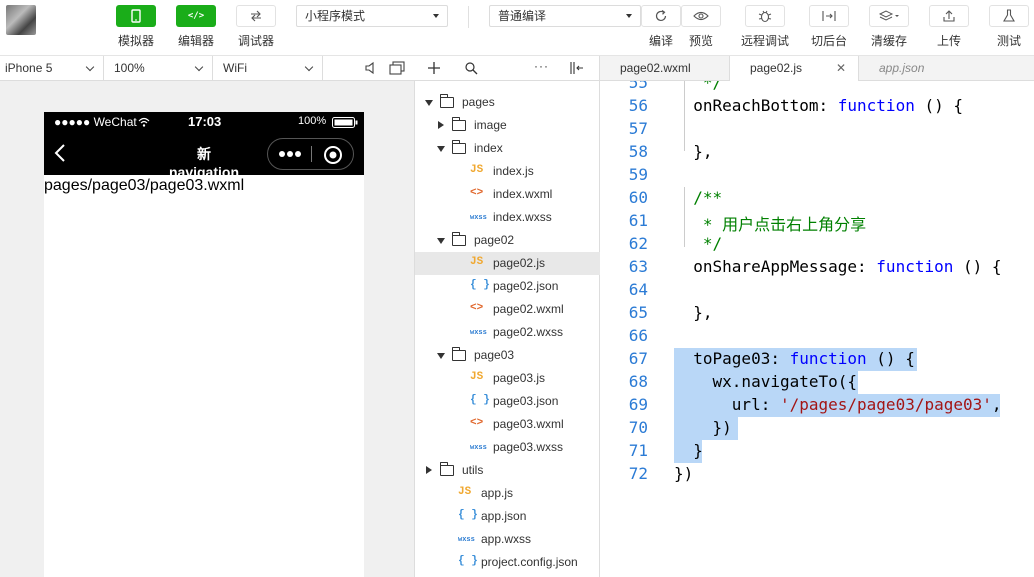  I want to click on file-item: { } page02.json, so click(507, 286).